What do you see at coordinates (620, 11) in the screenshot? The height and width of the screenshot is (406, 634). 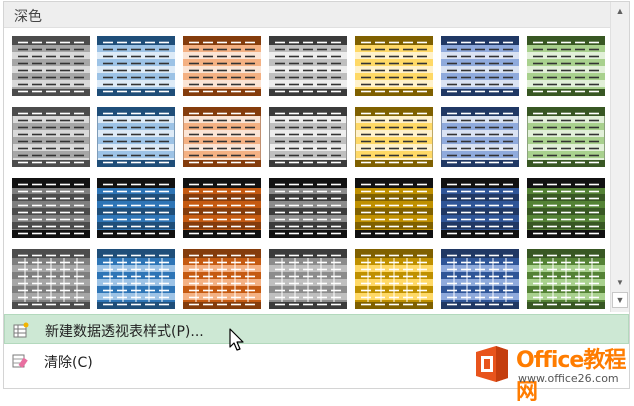 I see `scroll-up-icon: ▲` at bounding box center [620, 11].